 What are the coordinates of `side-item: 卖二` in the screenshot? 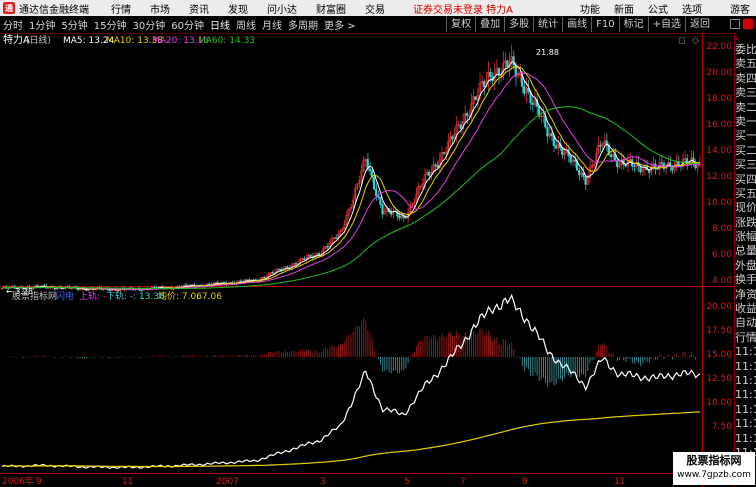 It's located at (745, 108).